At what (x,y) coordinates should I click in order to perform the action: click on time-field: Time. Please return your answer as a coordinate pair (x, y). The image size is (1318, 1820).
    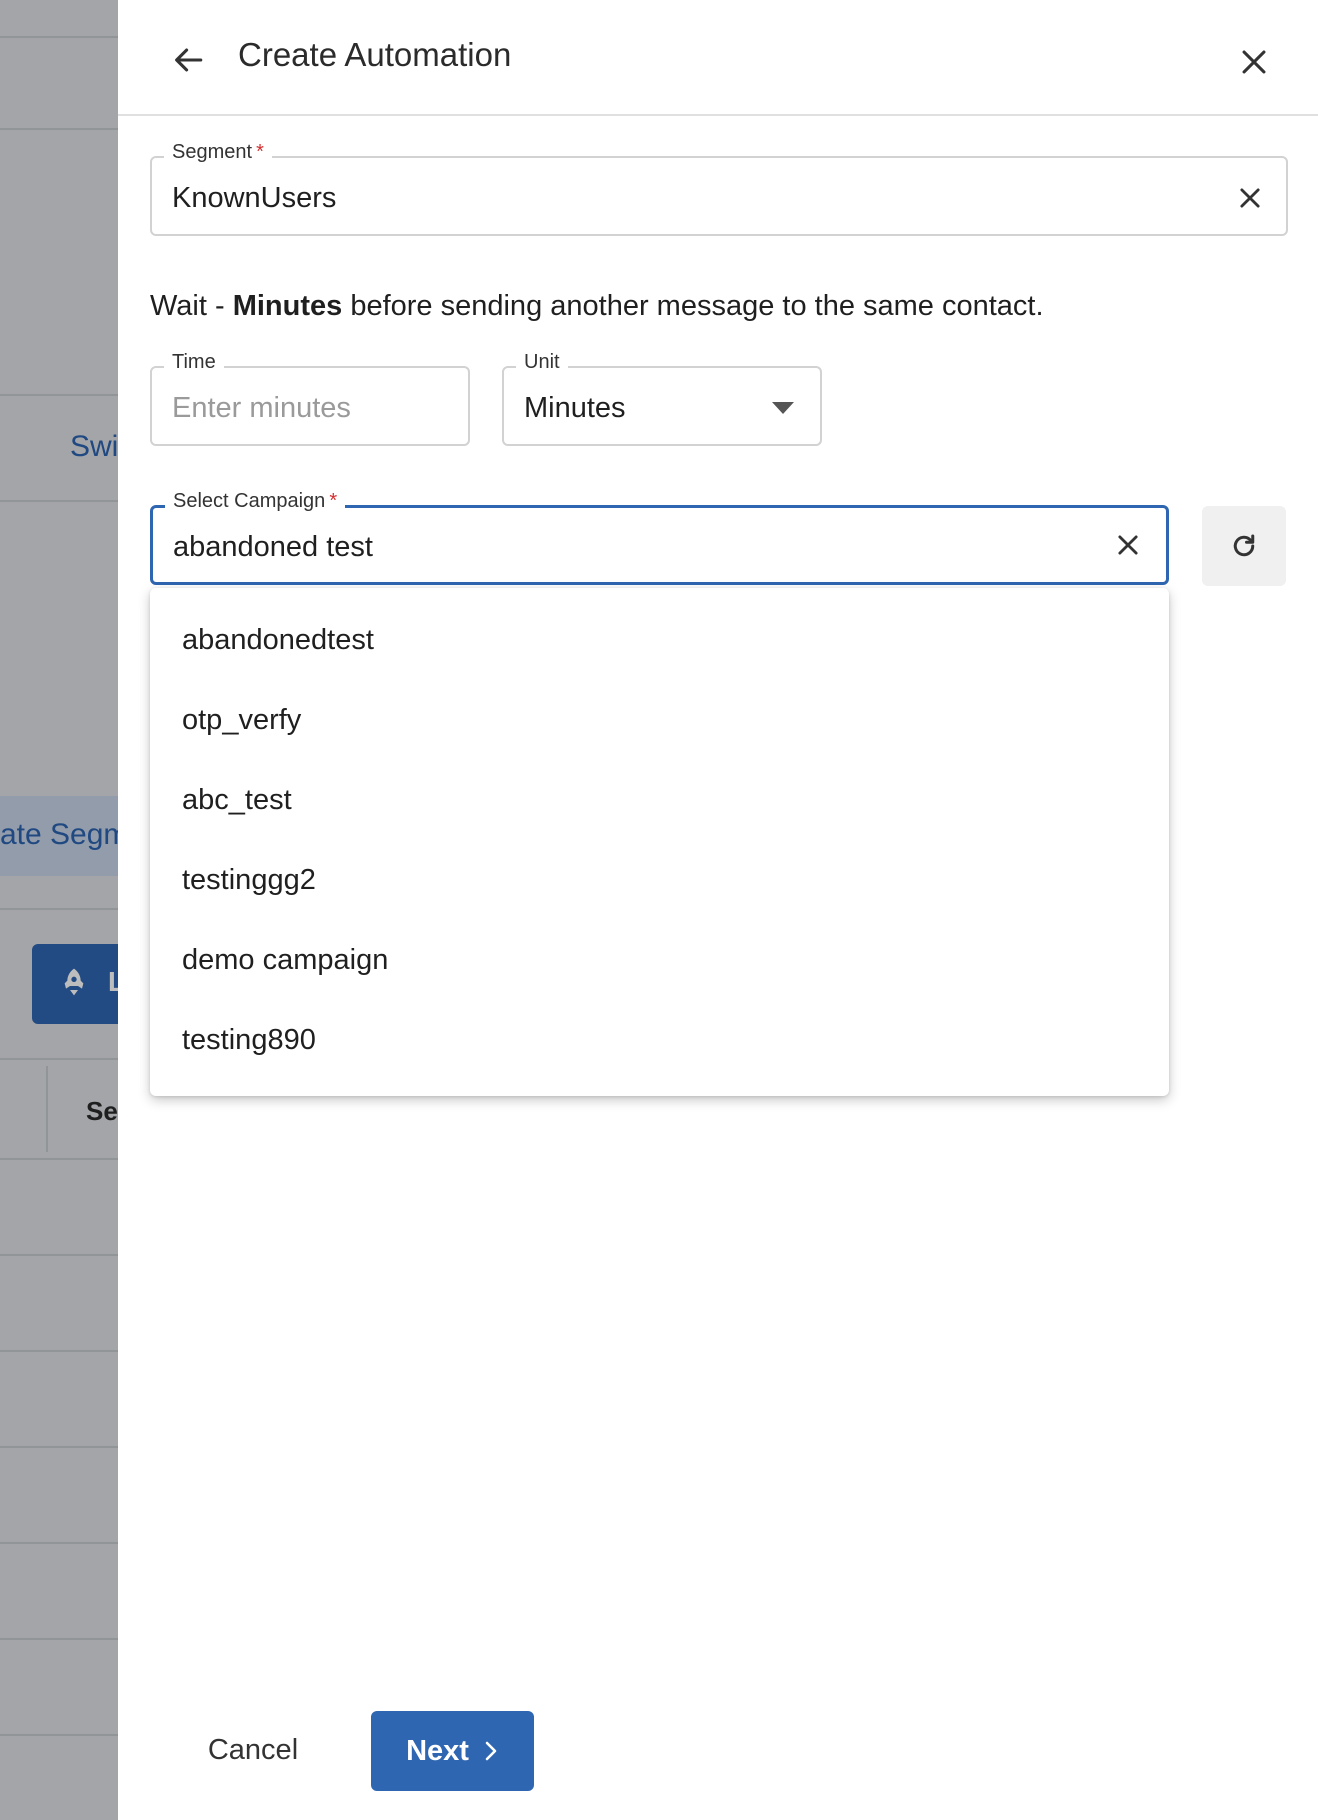
    Looking at the image, I should click on (310, 398).